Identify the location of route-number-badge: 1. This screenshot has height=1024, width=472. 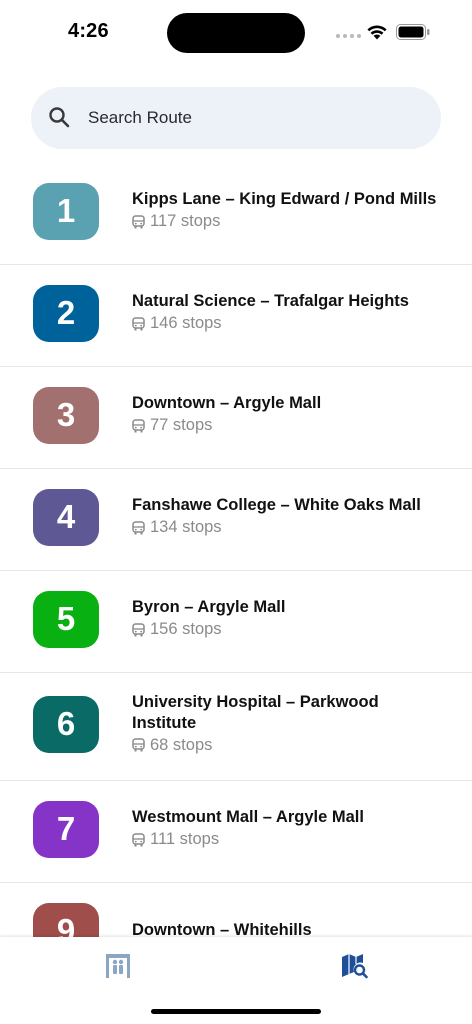
(66, 211).